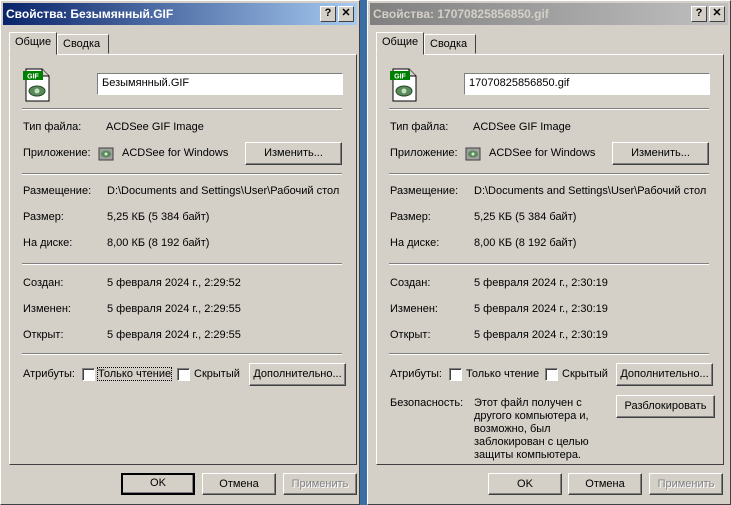 This screenshot has height=505, width=731. What do you see at coordinates (180, 14) in the screenshot?
I see `title-bar: Свойства: Безымянный.GIF ? ✕` at bounding box center [180, 14].